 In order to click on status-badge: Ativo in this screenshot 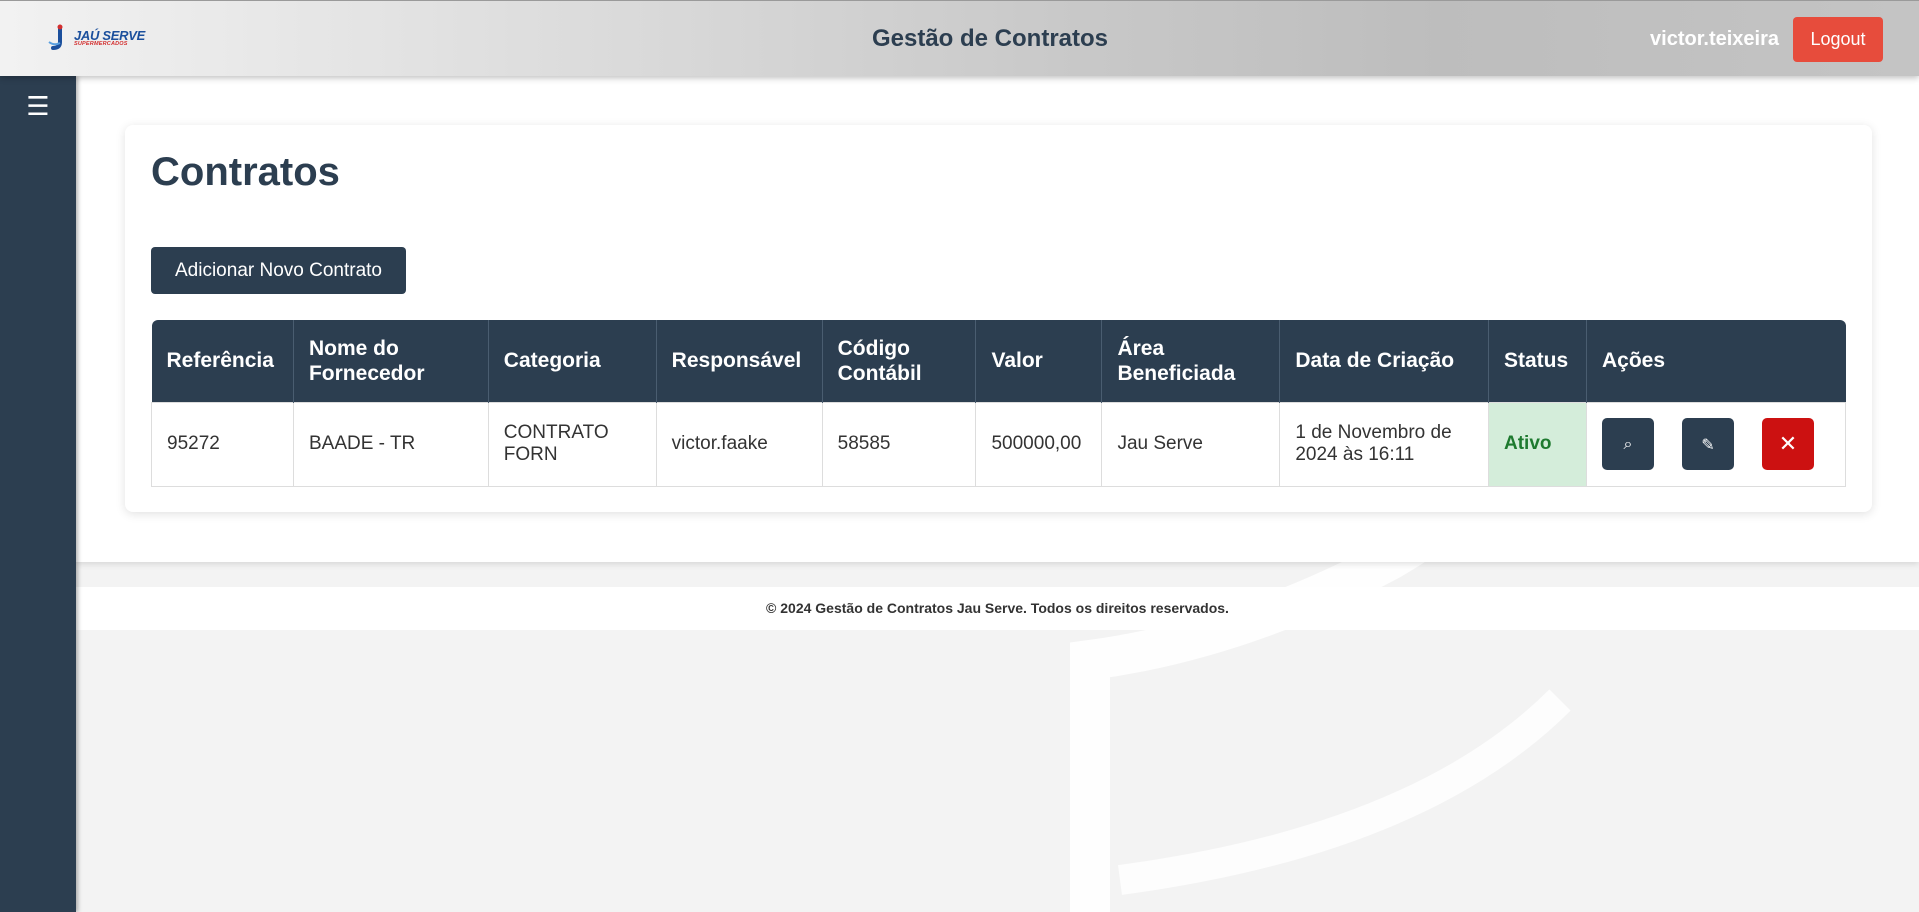, I will do `click(1537, 444)`.